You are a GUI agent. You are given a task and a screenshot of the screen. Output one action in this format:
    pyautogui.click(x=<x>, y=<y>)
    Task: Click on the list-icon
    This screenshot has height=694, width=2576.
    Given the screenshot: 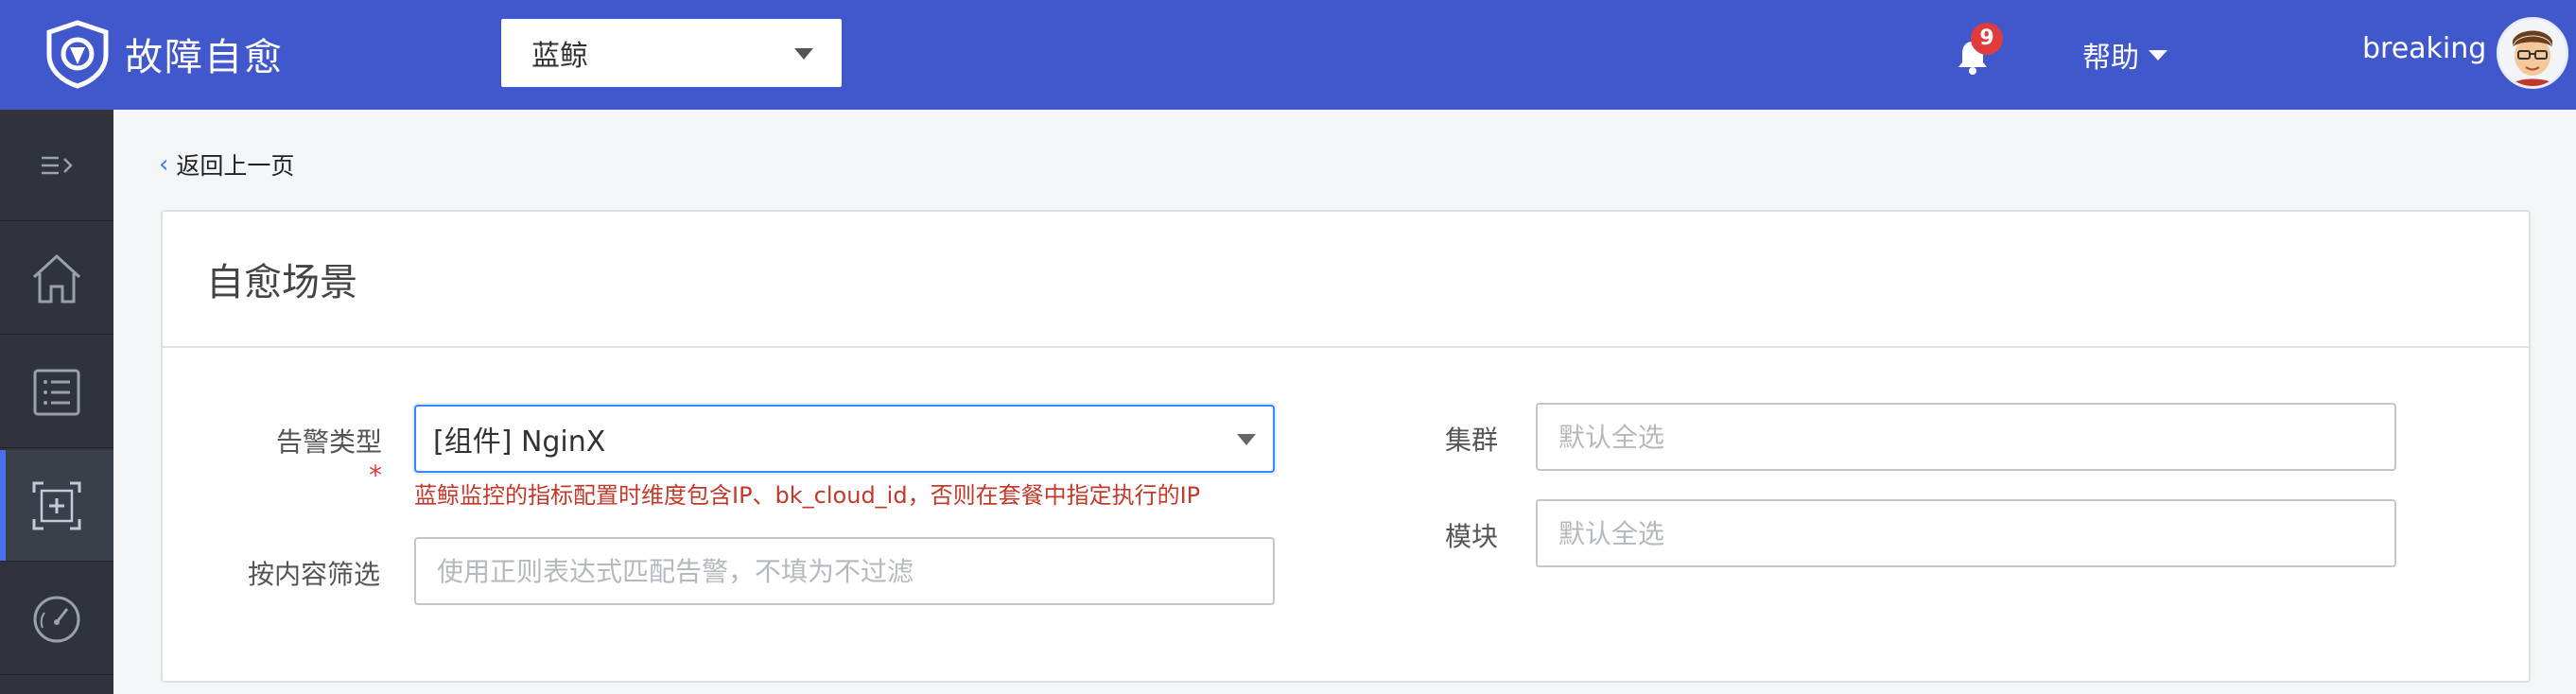 What is the action you would take?
    pyautogui.click(x=56, y=392)
    